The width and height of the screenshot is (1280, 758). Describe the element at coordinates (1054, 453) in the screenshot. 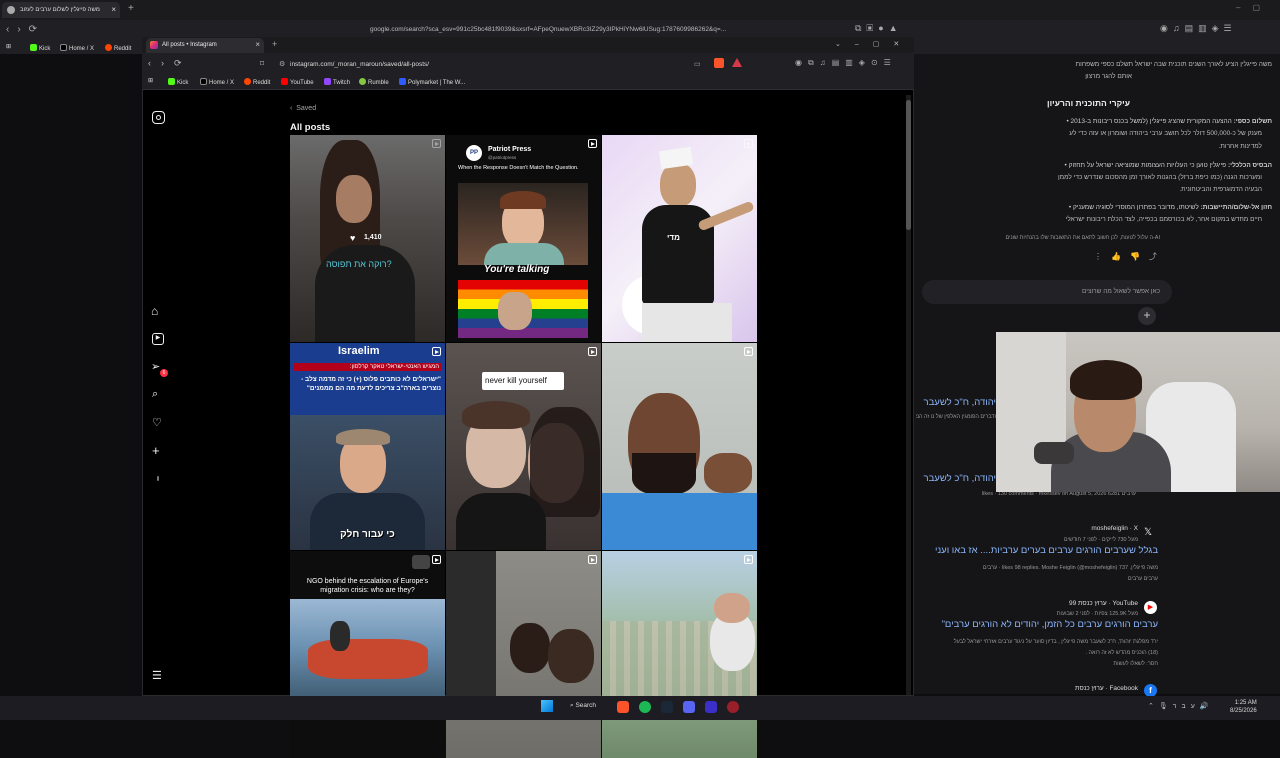

I see `cam-microphone` at that location.